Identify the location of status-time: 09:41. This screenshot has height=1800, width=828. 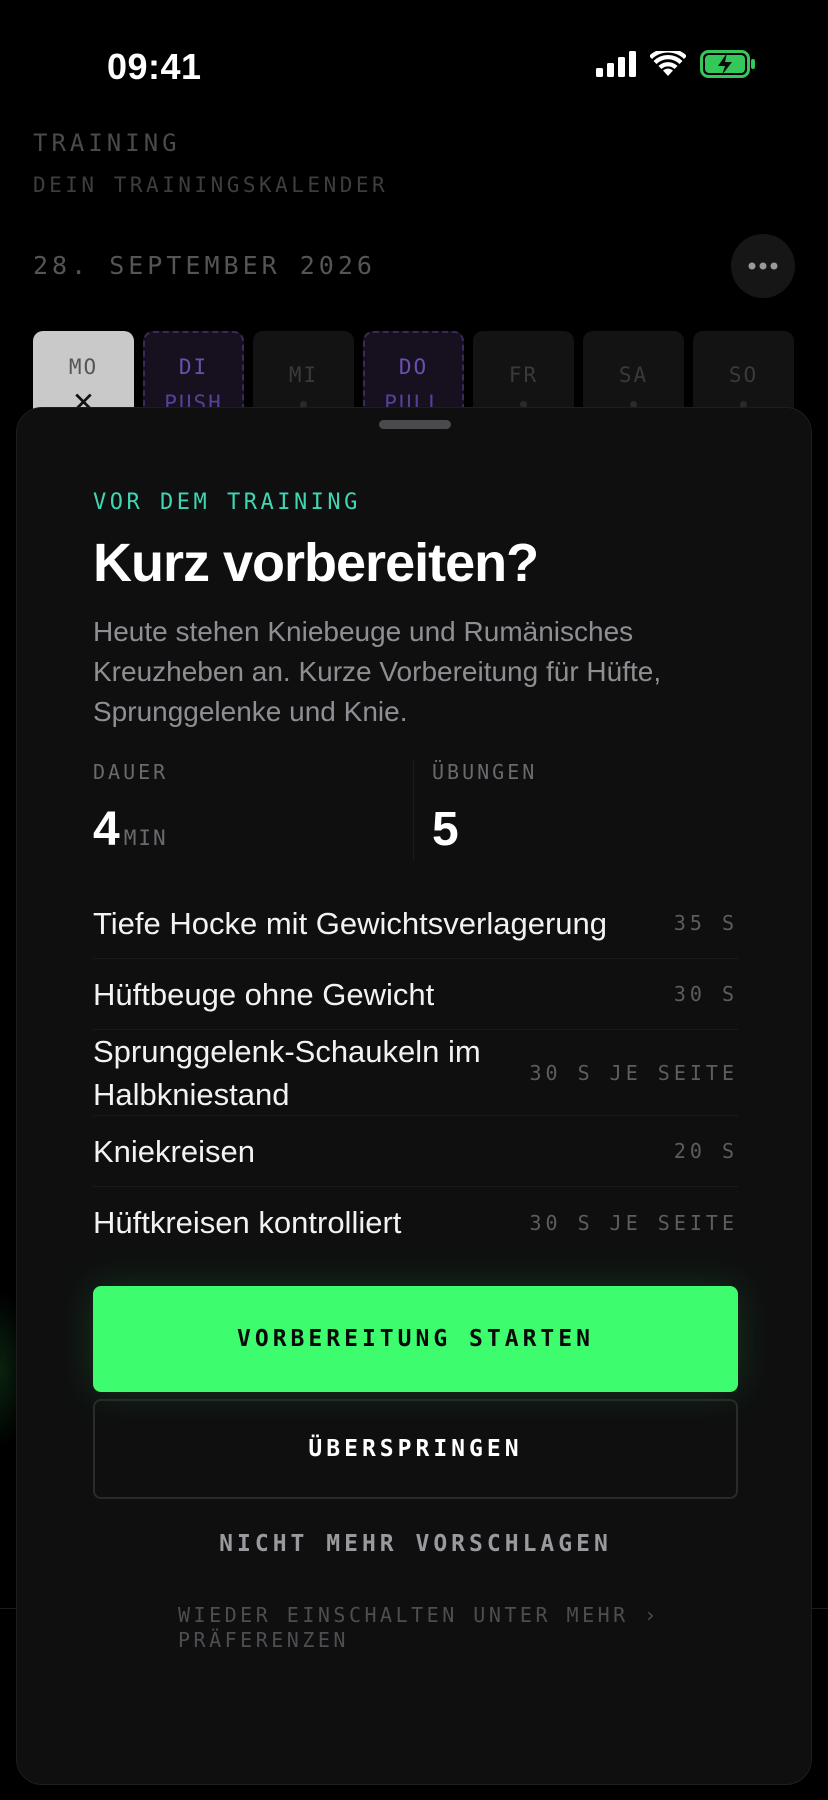
(154, 66).